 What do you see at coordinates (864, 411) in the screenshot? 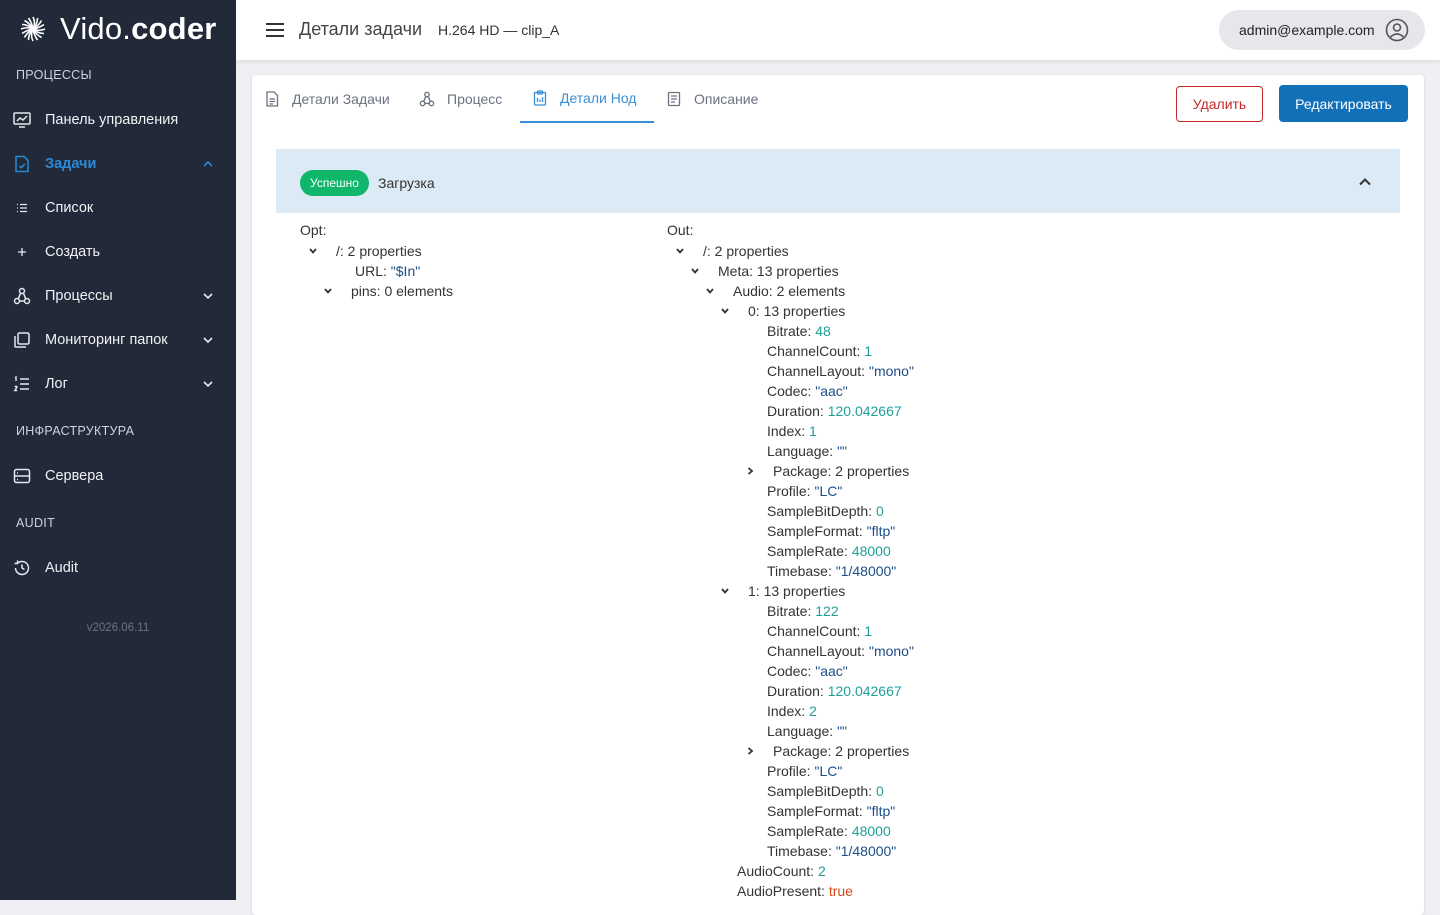
I see `leaf-value: 120.042667` at bounding box center [864, 411].